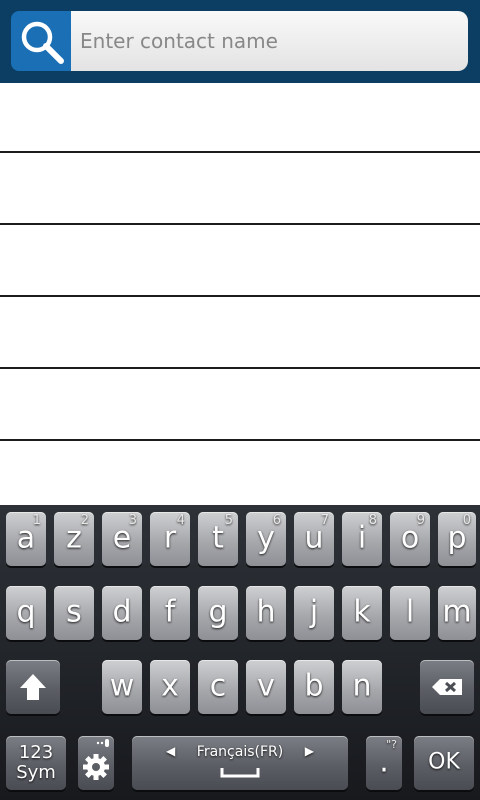 The height and width of the screenshot is (800, 480). What do you see at coordinates (36, 752) in the screenshot?
I see `sym-label-top: 123` at bounding box center [36, 752].